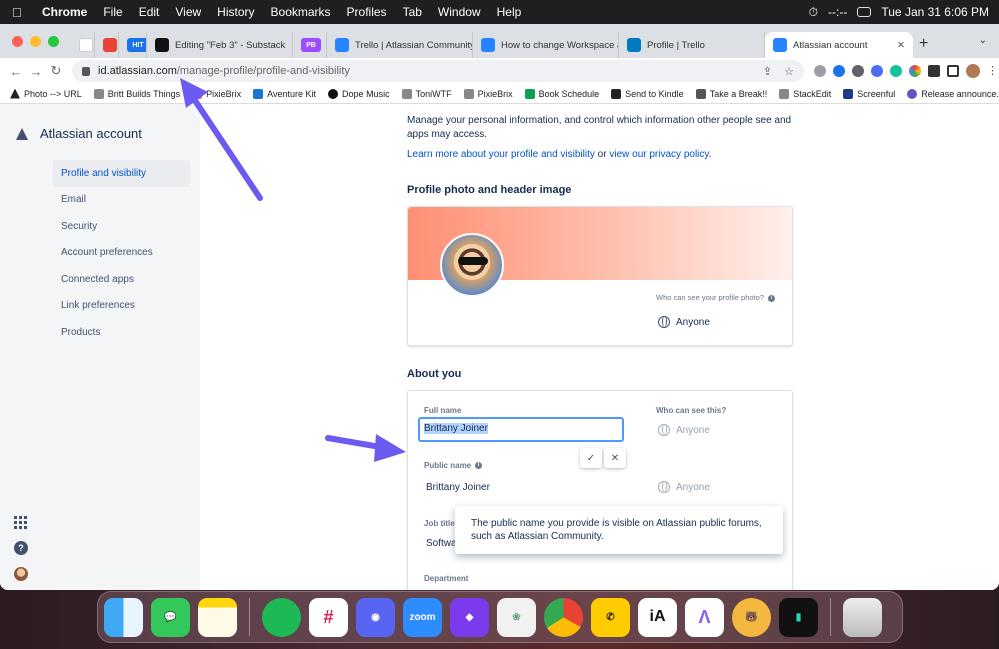 The width and height of the screenshot is (999, 649). What do you see at coordinates (839, 45) in the screenshot?
I see `tab-atlassian-account: Atlassian account ✕` at bounding box center [839, 45].